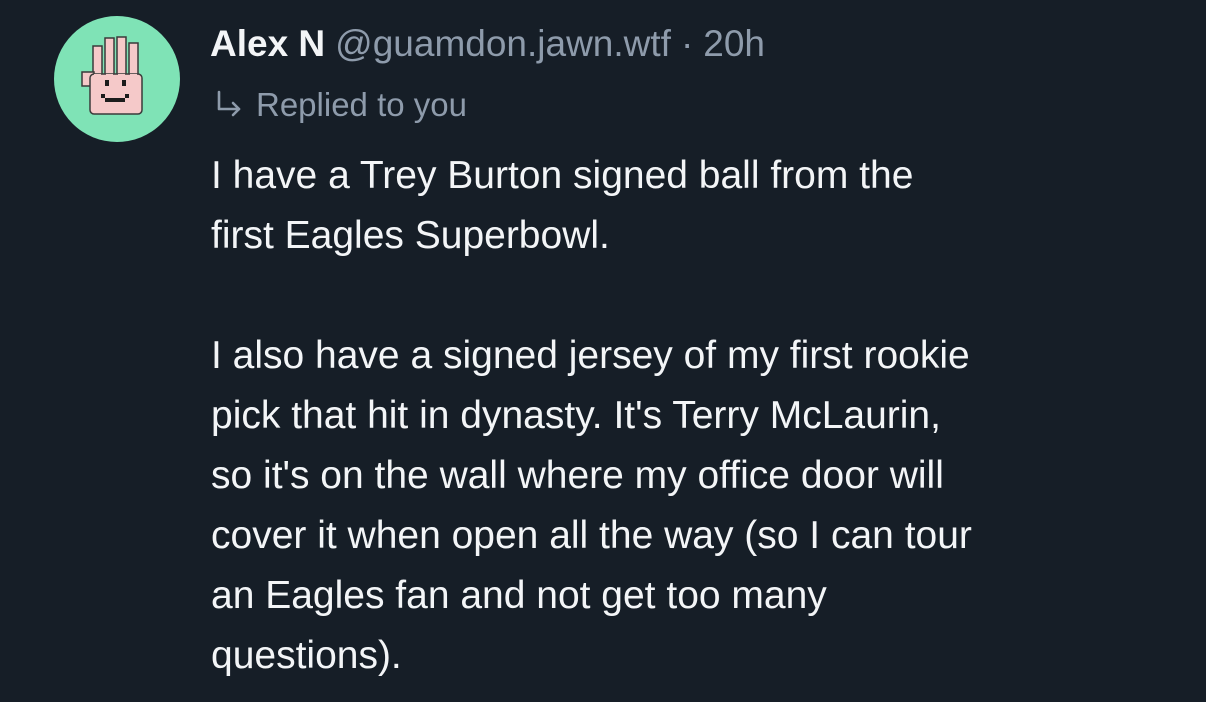 This screenshot has height=702, width=1206. I want to click on post-text-line: an Eagles fan and not get too many, so click(519, 595).